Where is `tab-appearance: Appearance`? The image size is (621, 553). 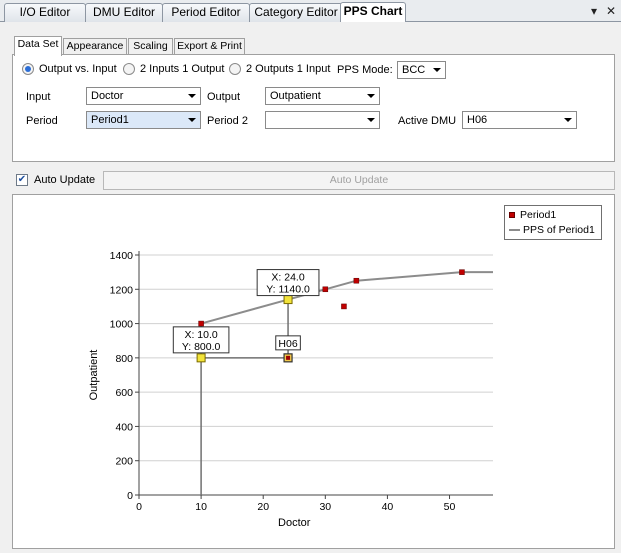 tab-appearance: Appearance is located at coordinates (95, 46).